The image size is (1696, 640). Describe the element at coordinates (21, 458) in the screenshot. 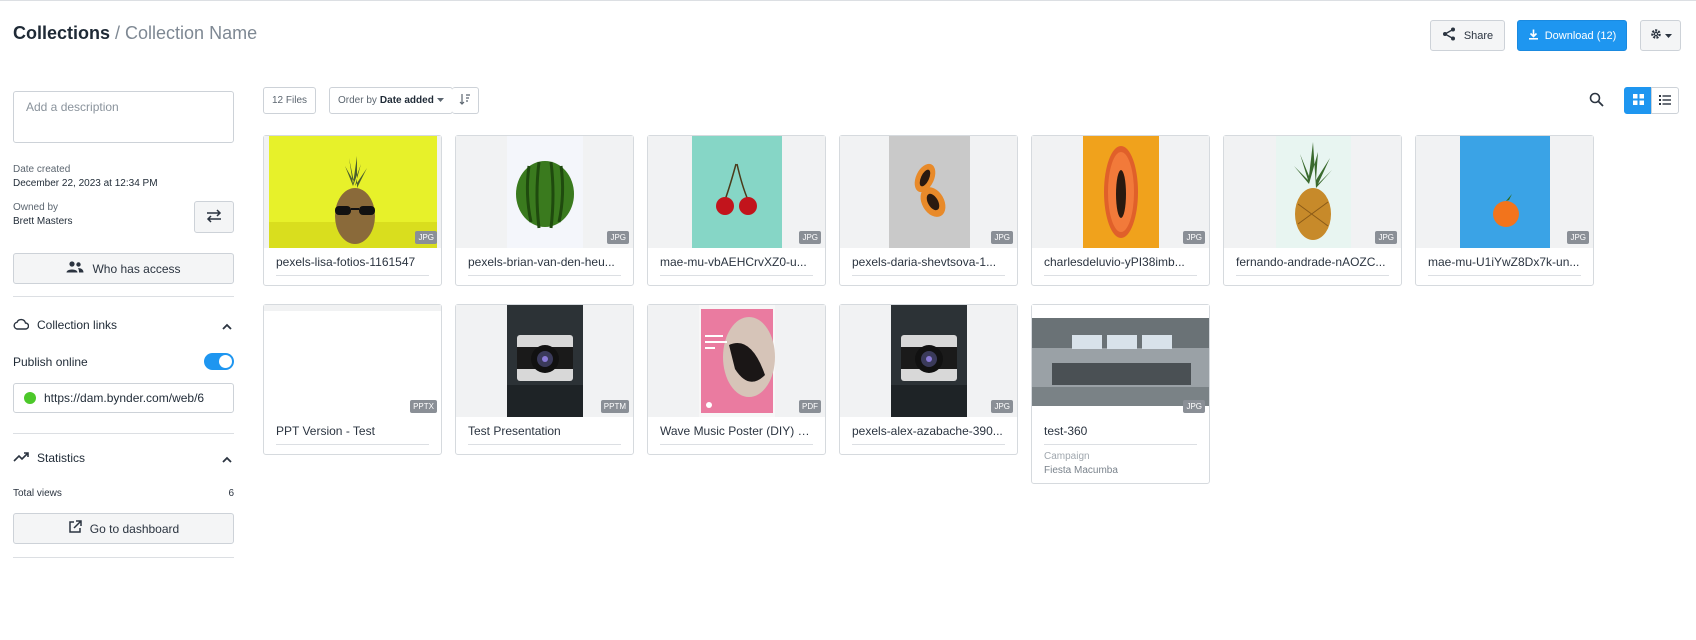

I see `trending-up-icon` at that location.